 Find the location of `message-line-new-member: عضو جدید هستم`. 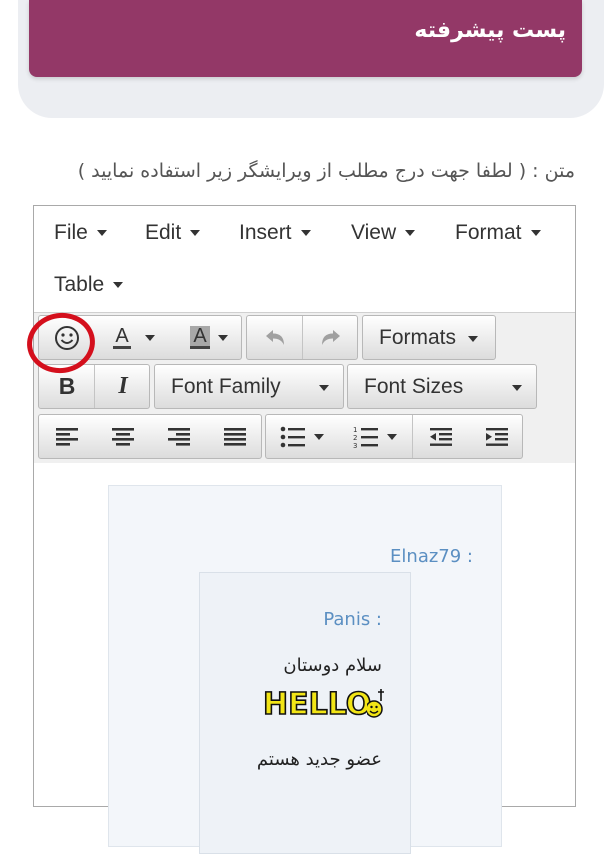

message-line-new-member: عضو جدید هستم is located at coordinates (319, 759).